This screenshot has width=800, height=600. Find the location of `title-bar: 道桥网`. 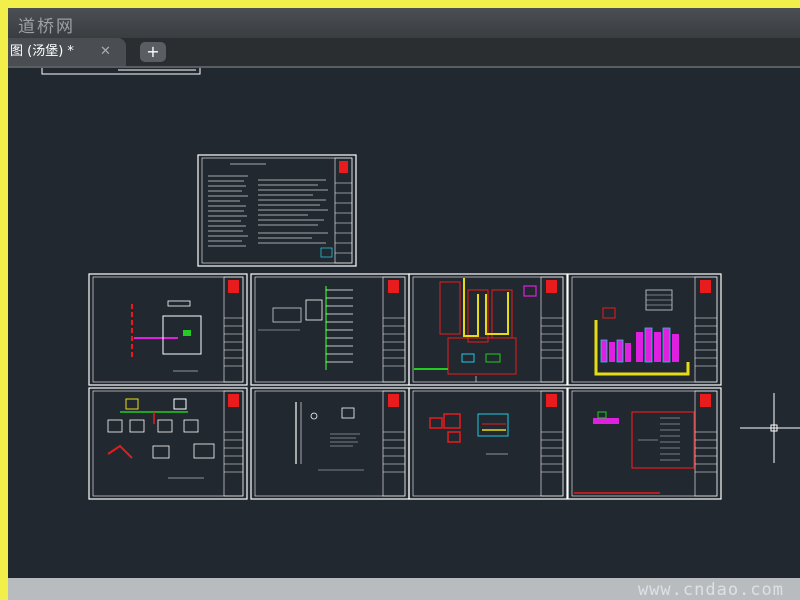

title-bar: 道桥网 is located at coordinates (404, 23).